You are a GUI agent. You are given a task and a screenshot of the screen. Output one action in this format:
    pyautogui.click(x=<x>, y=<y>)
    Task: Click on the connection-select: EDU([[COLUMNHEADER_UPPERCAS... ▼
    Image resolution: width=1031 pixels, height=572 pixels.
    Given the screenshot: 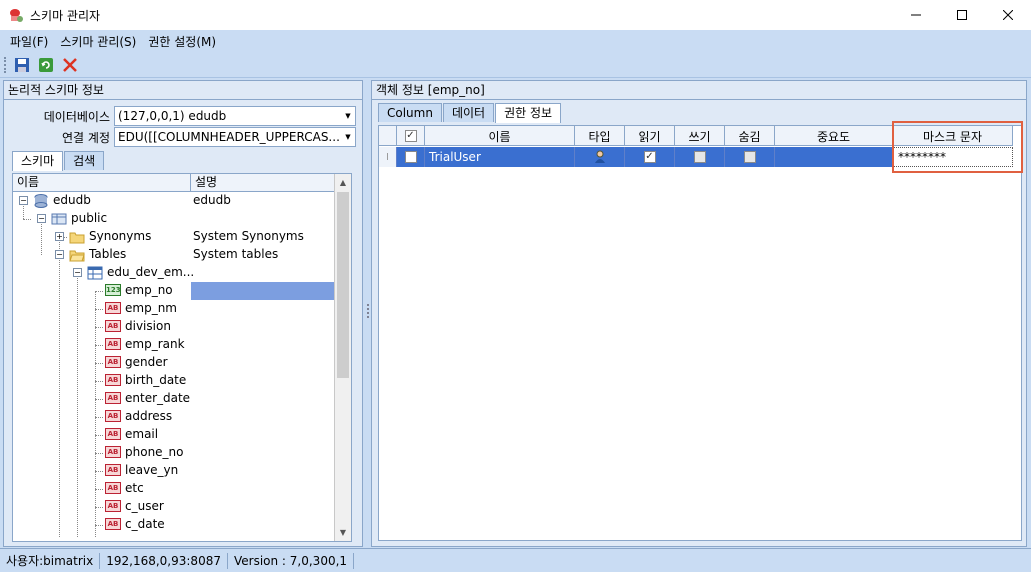 What is the action you would take?
    pyautogui.click(x=235, y=137)
    